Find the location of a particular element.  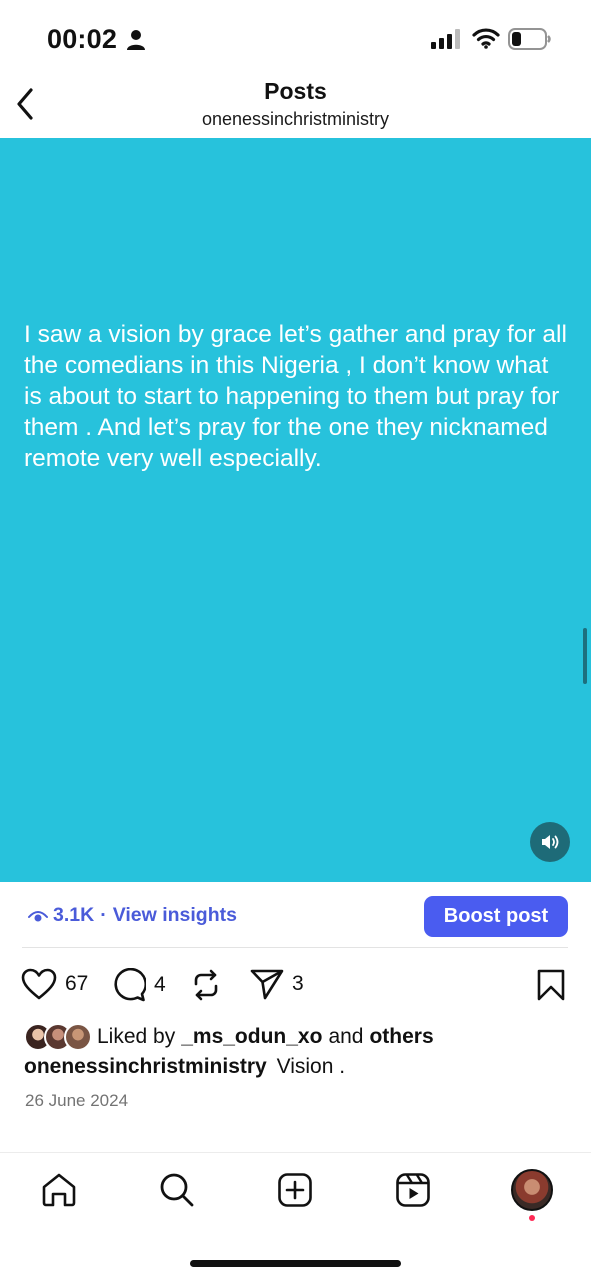

repost-icon is located at coordinates (206, 985).